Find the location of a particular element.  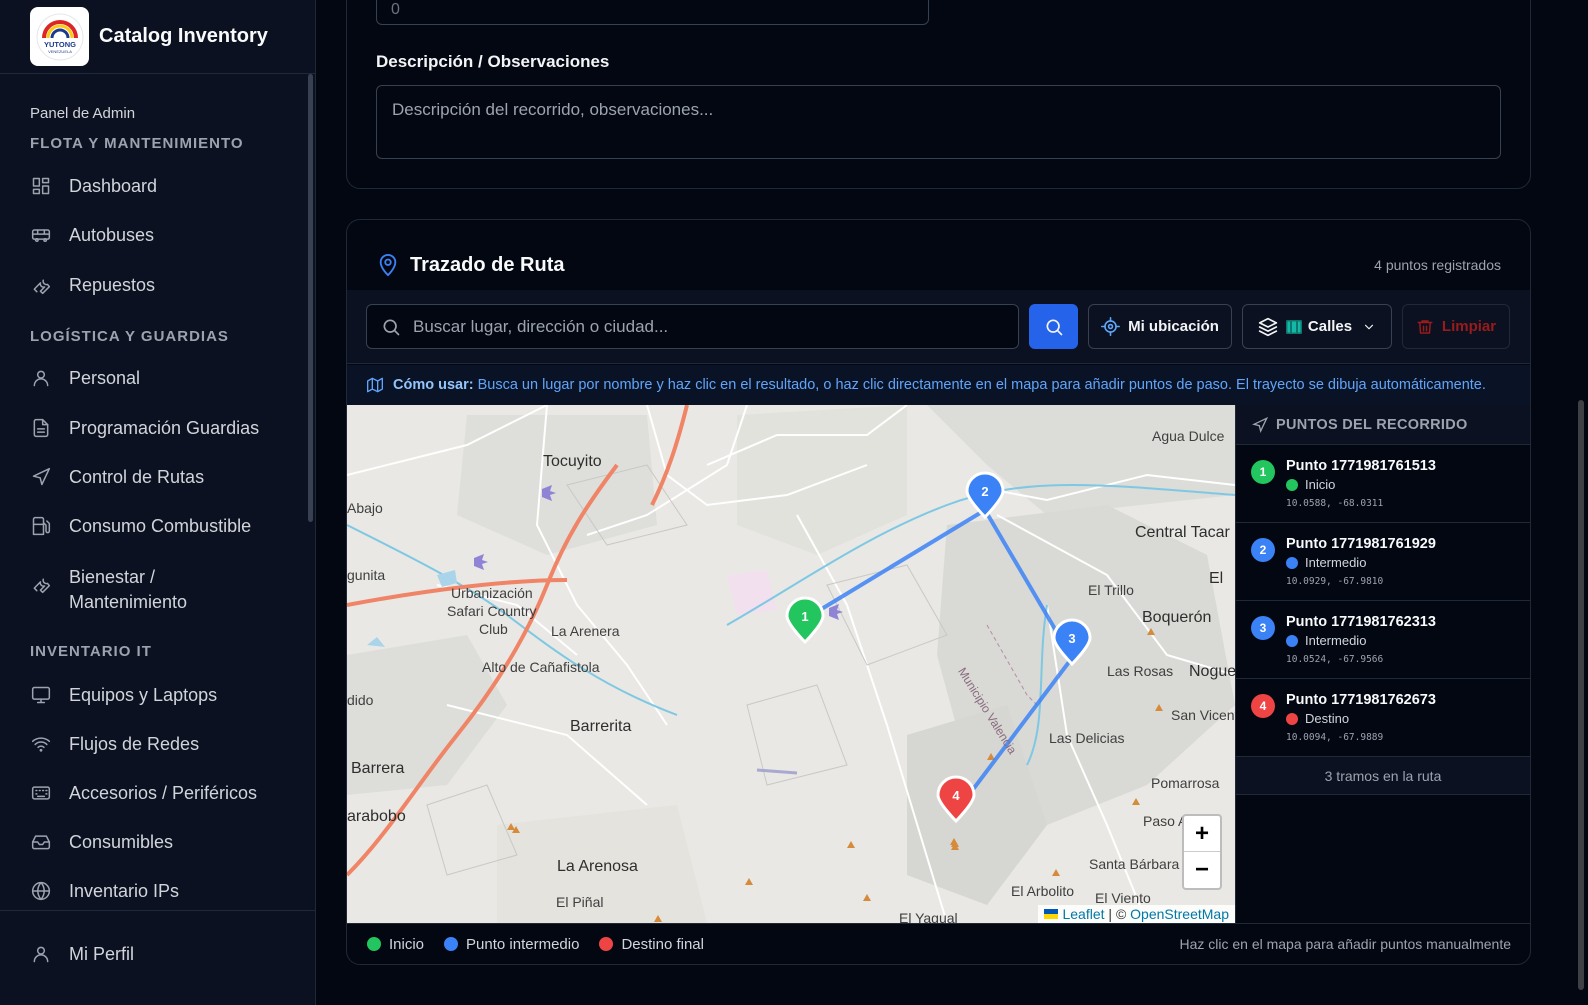

marker-2: 2 is located at coordinates (985, 495).